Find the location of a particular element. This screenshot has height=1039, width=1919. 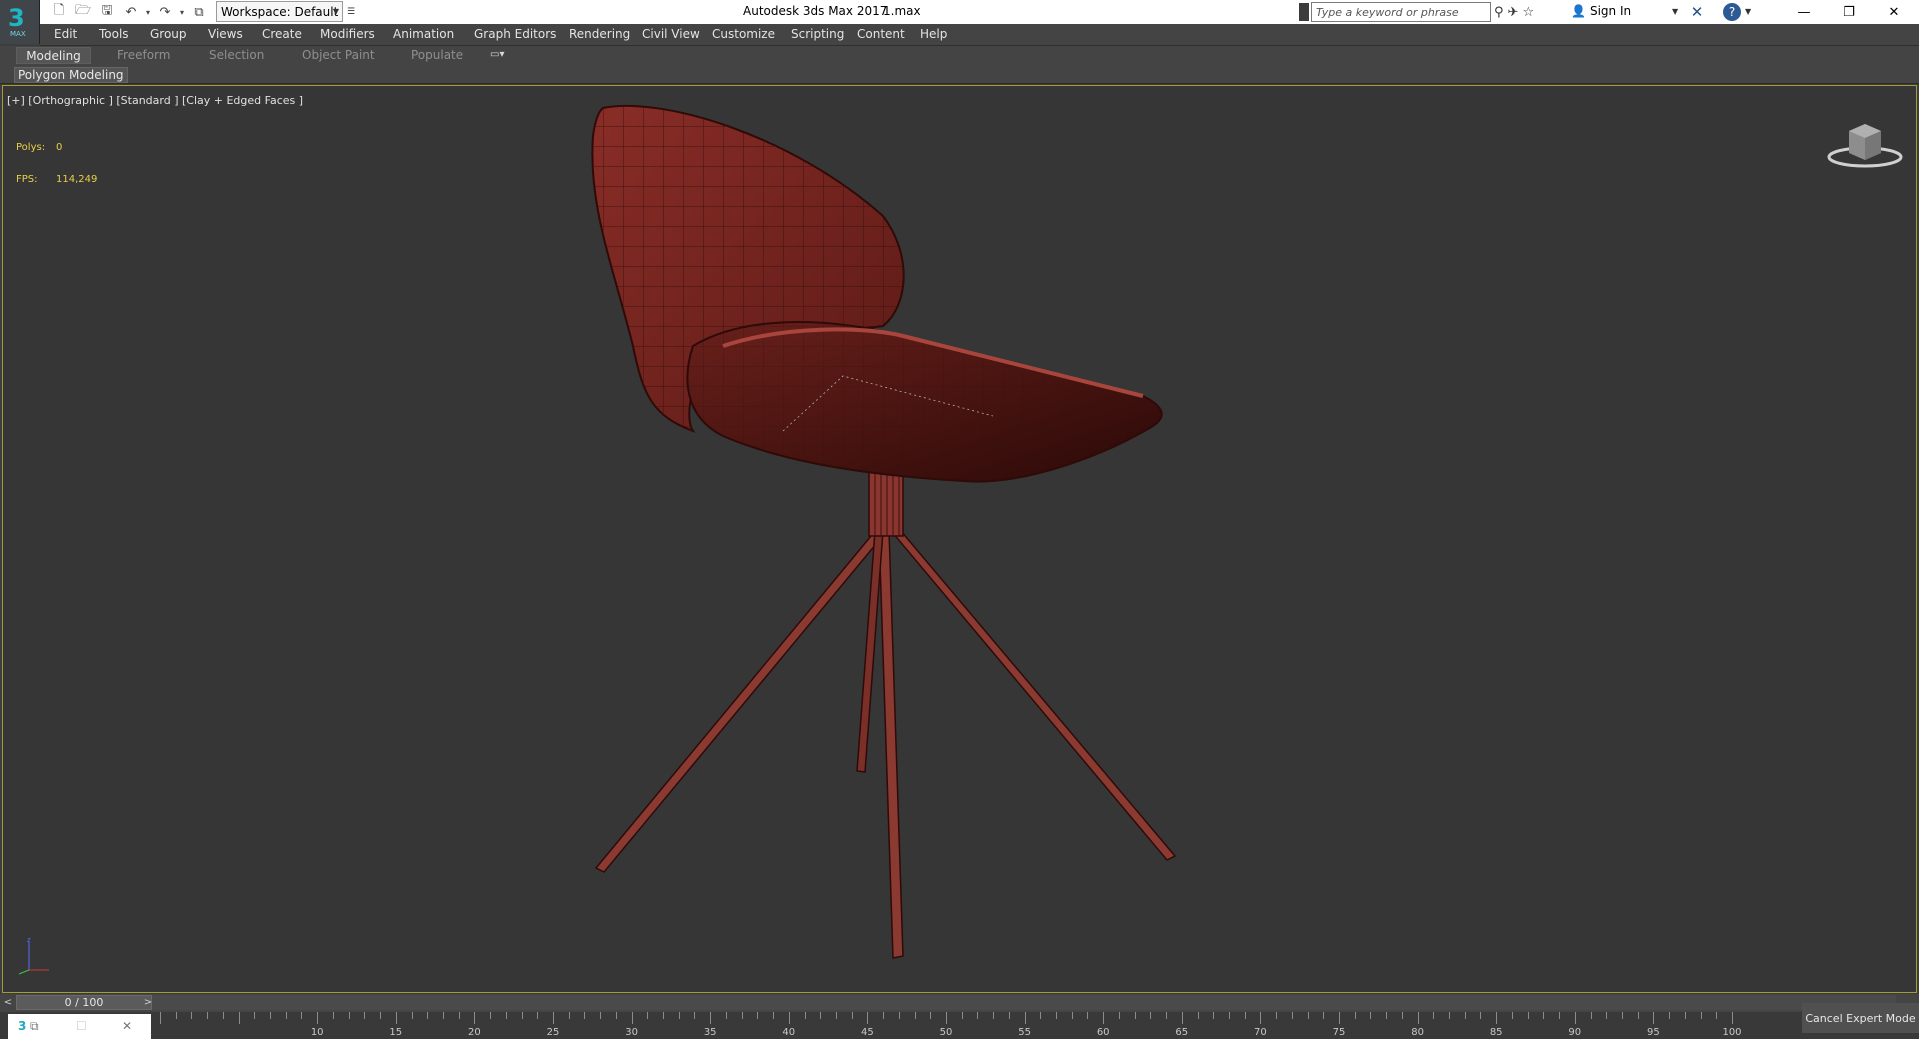

frame-tick-label: 40 is located at coordinates (789, 1032).